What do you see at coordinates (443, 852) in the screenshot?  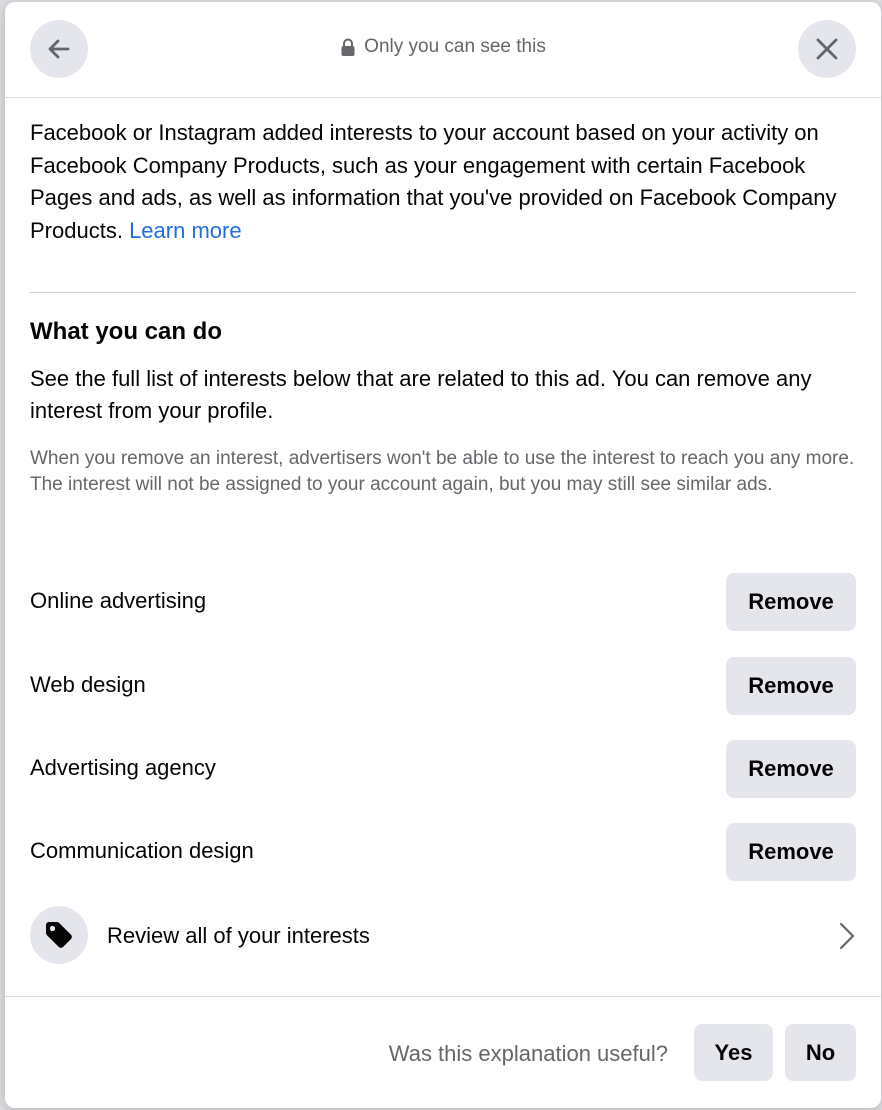 I see `interest-row: Communication design Remove` at bounding box center [443, 852].